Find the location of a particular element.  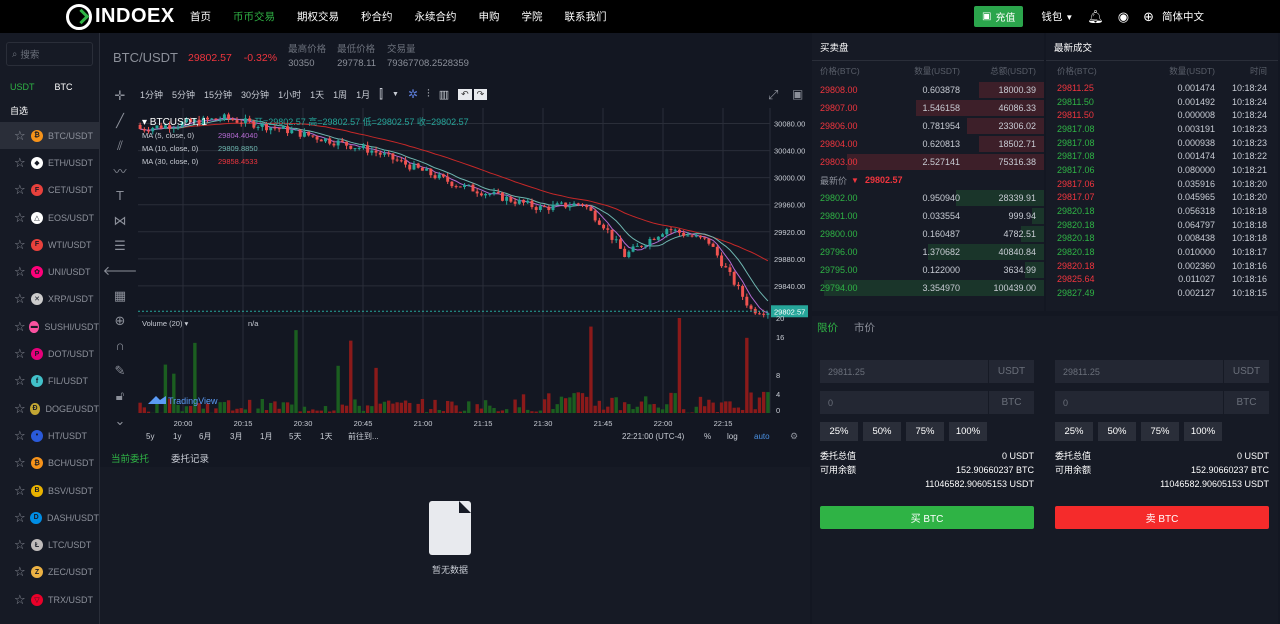

trend-line-icon: ╱ is located at coordinates (120, 120).